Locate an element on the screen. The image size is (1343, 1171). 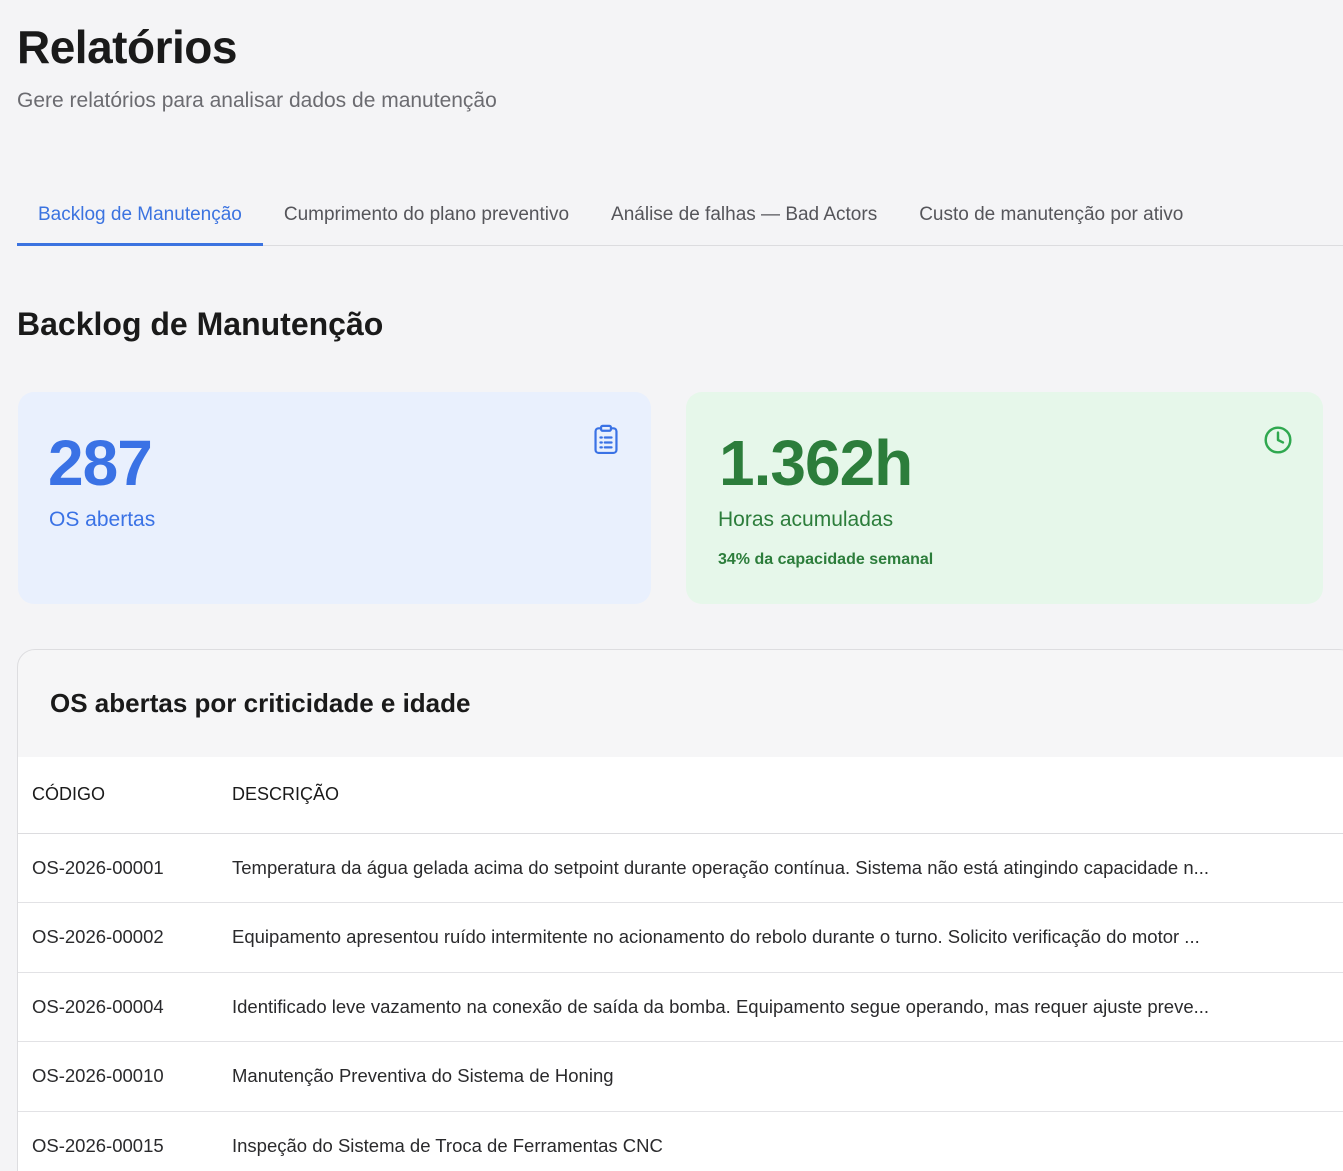
cell-code: OS-2026-00002 is located at coordinates (125, 937).